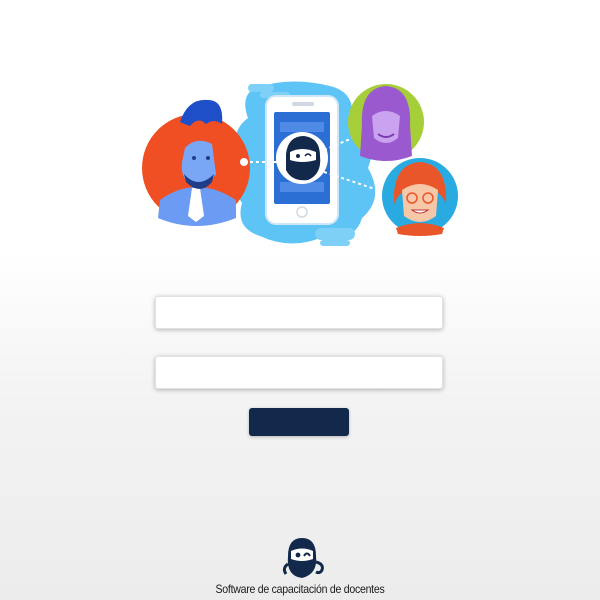 Image resolution: width=600 pixels, height=600 pixels. I want to click on girl-avatar, so click(420, 197).